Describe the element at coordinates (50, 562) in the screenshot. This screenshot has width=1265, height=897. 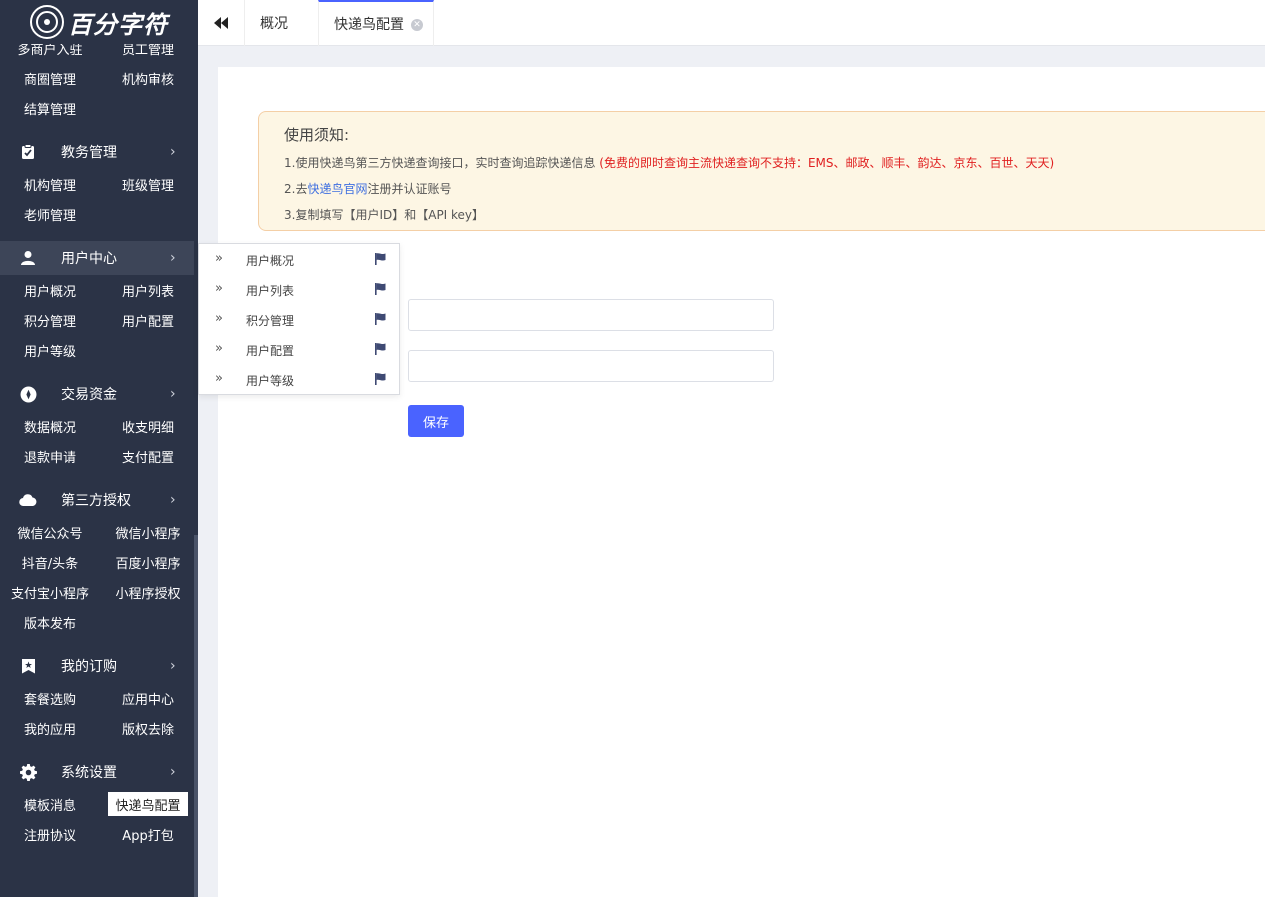
I see `sidebar-item: 抖音/头条` at that location.